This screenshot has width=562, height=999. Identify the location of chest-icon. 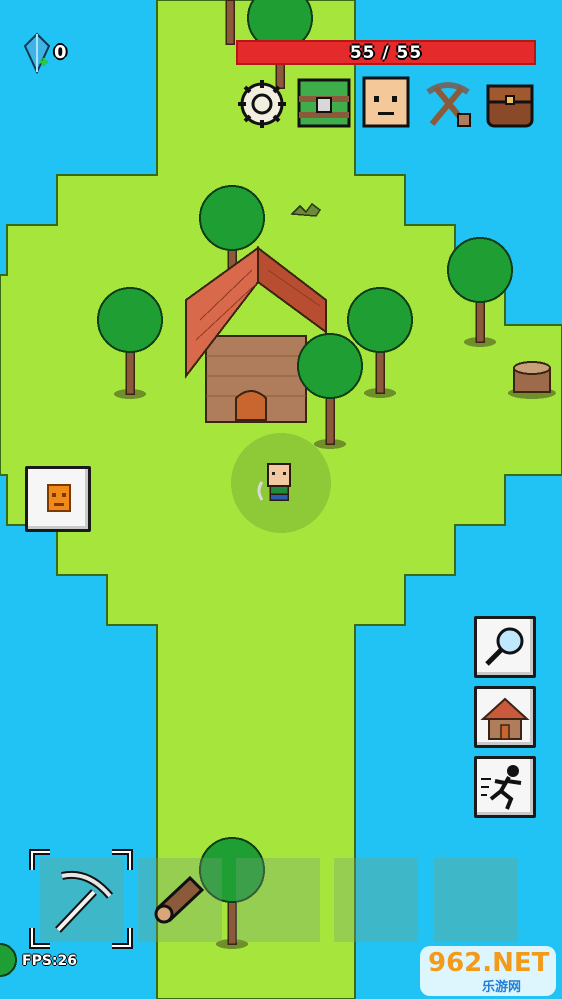
(324, 103).